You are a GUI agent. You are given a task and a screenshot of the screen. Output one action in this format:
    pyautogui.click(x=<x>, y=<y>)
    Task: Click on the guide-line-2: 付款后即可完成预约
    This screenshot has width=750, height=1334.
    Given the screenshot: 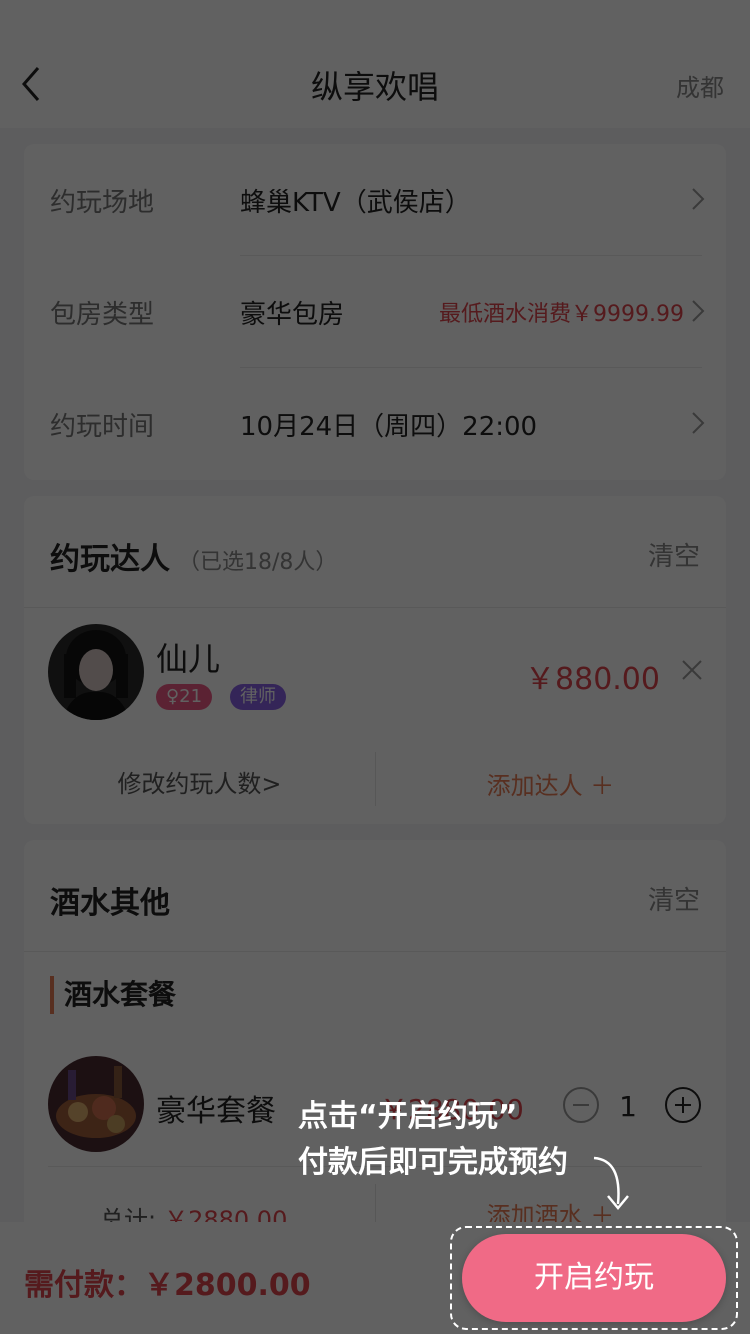 What is the action you would take?
    pyautogui.click(x=433, y=1162)
    